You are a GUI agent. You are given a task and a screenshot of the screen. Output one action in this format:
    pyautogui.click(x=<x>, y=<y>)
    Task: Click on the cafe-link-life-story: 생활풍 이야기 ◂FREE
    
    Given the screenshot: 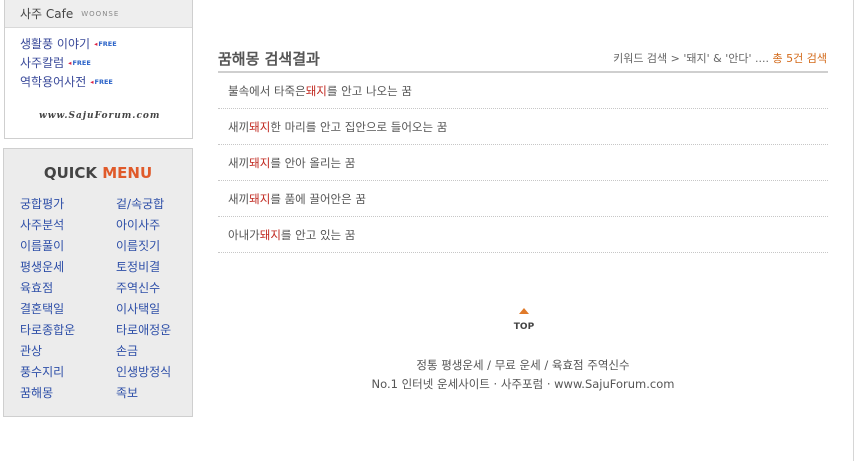 What is the action you would take?
    pyautogui.click(x=106, y=43)
    